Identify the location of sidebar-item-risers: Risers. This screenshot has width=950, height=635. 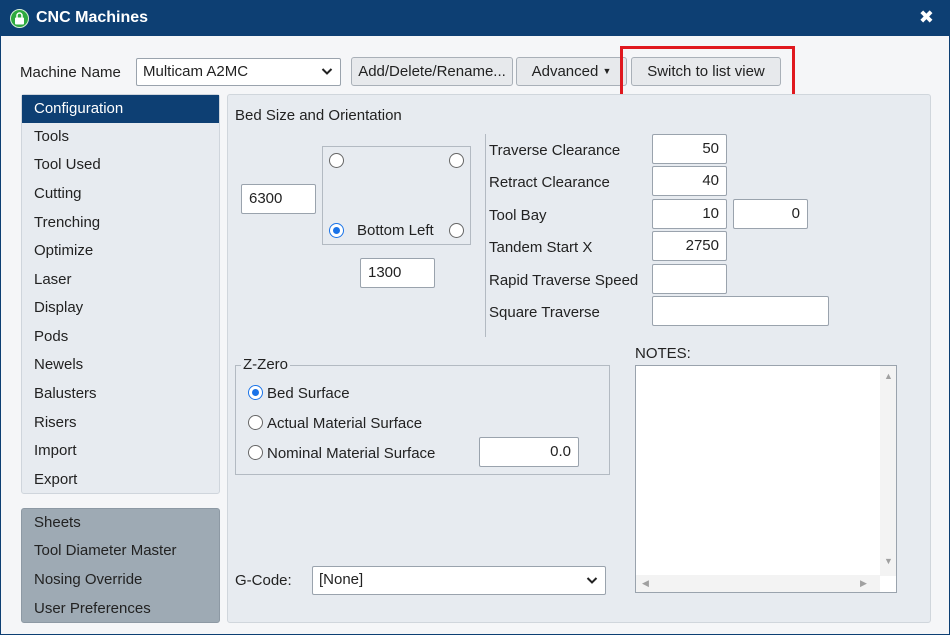
(120, 423).